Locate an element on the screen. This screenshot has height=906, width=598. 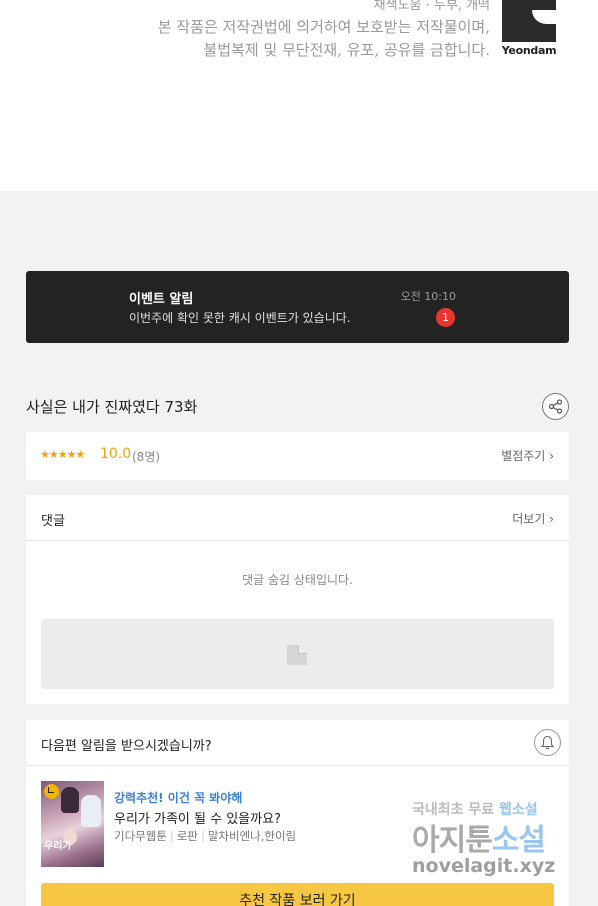
credits-text: 채색도움 · 두부, 개떡 is located at coordinates (431, 6).